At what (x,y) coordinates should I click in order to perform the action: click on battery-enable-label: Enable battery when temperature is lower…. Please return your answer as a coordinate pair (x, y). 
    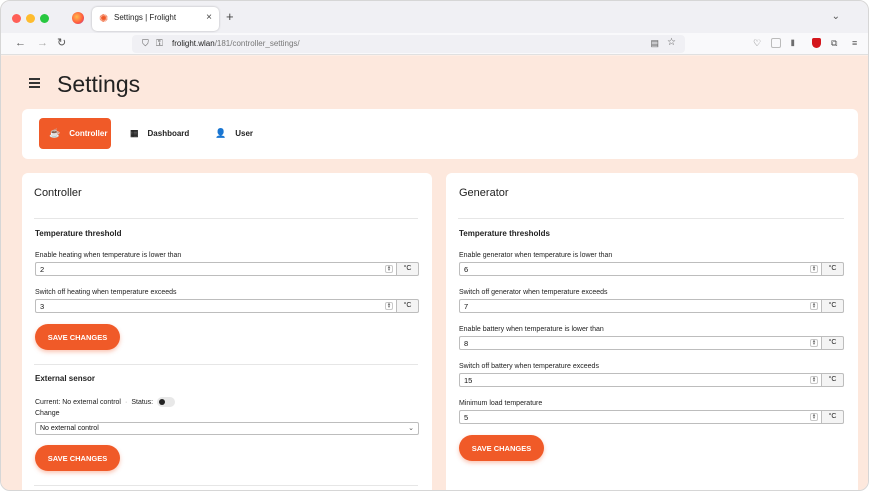
    Looking at the image, I should click on (531, 329).